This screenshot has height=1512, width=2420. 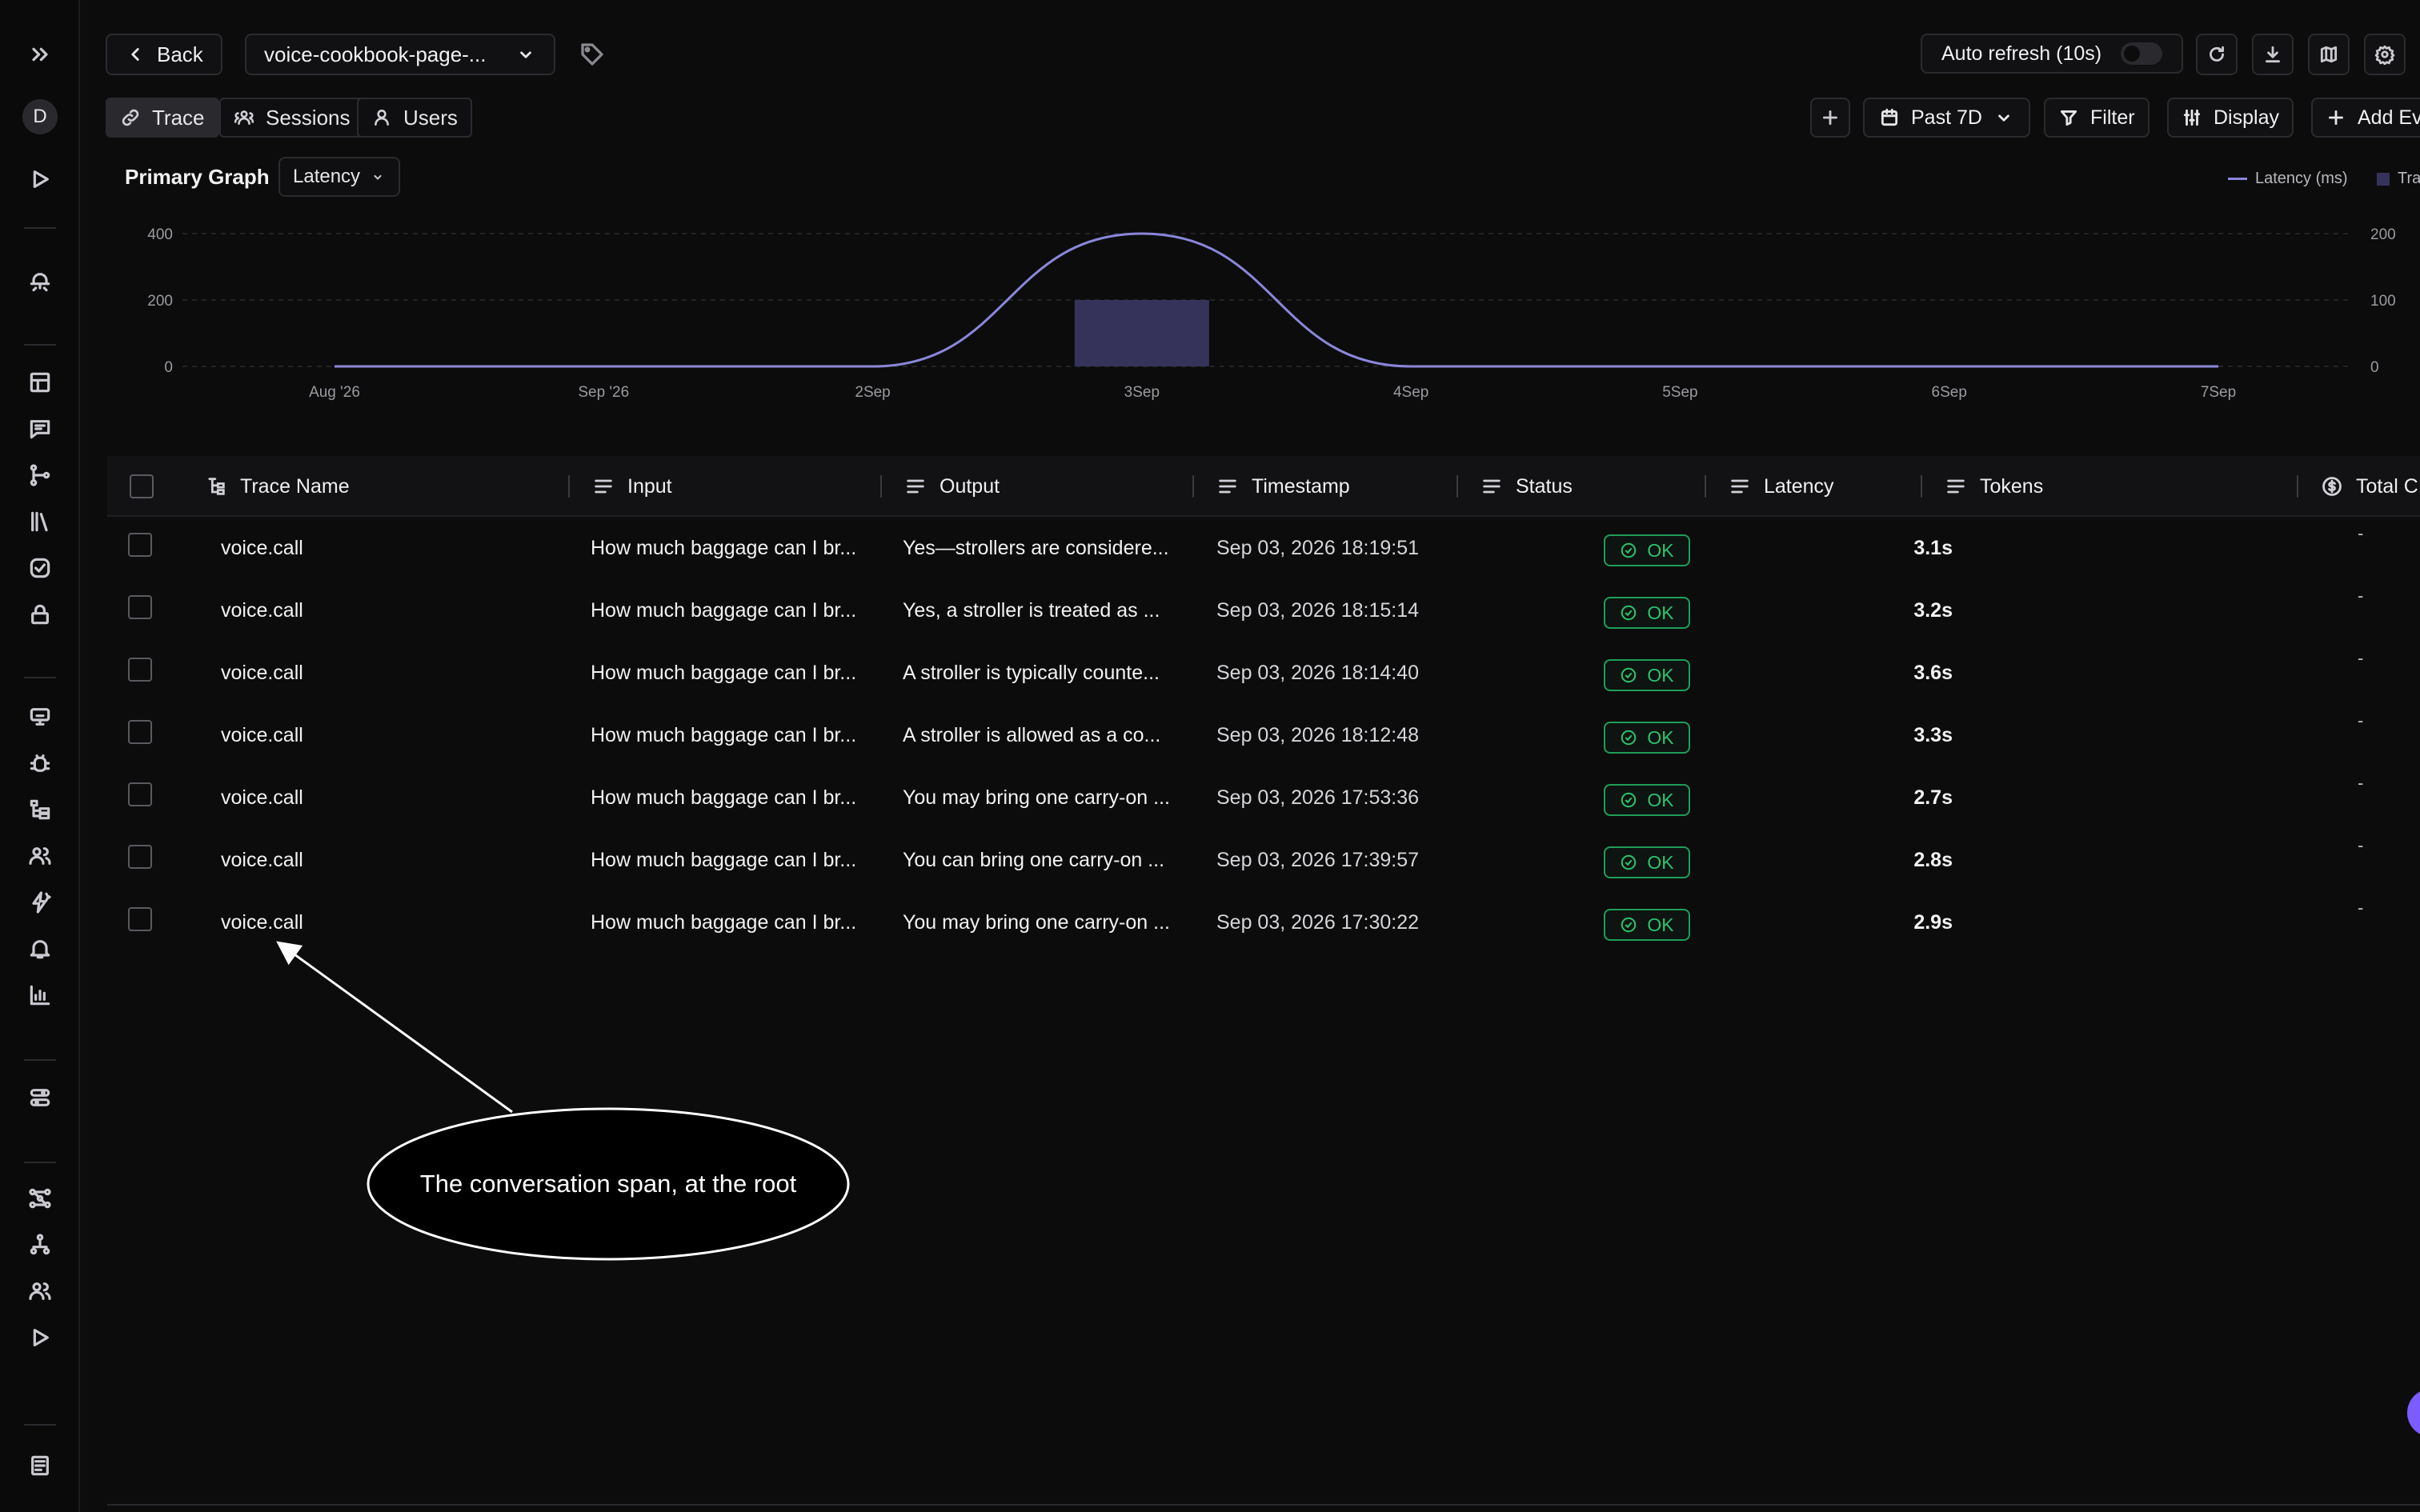 I want to click on bottom-divider, so click(x=1263, y=1505).